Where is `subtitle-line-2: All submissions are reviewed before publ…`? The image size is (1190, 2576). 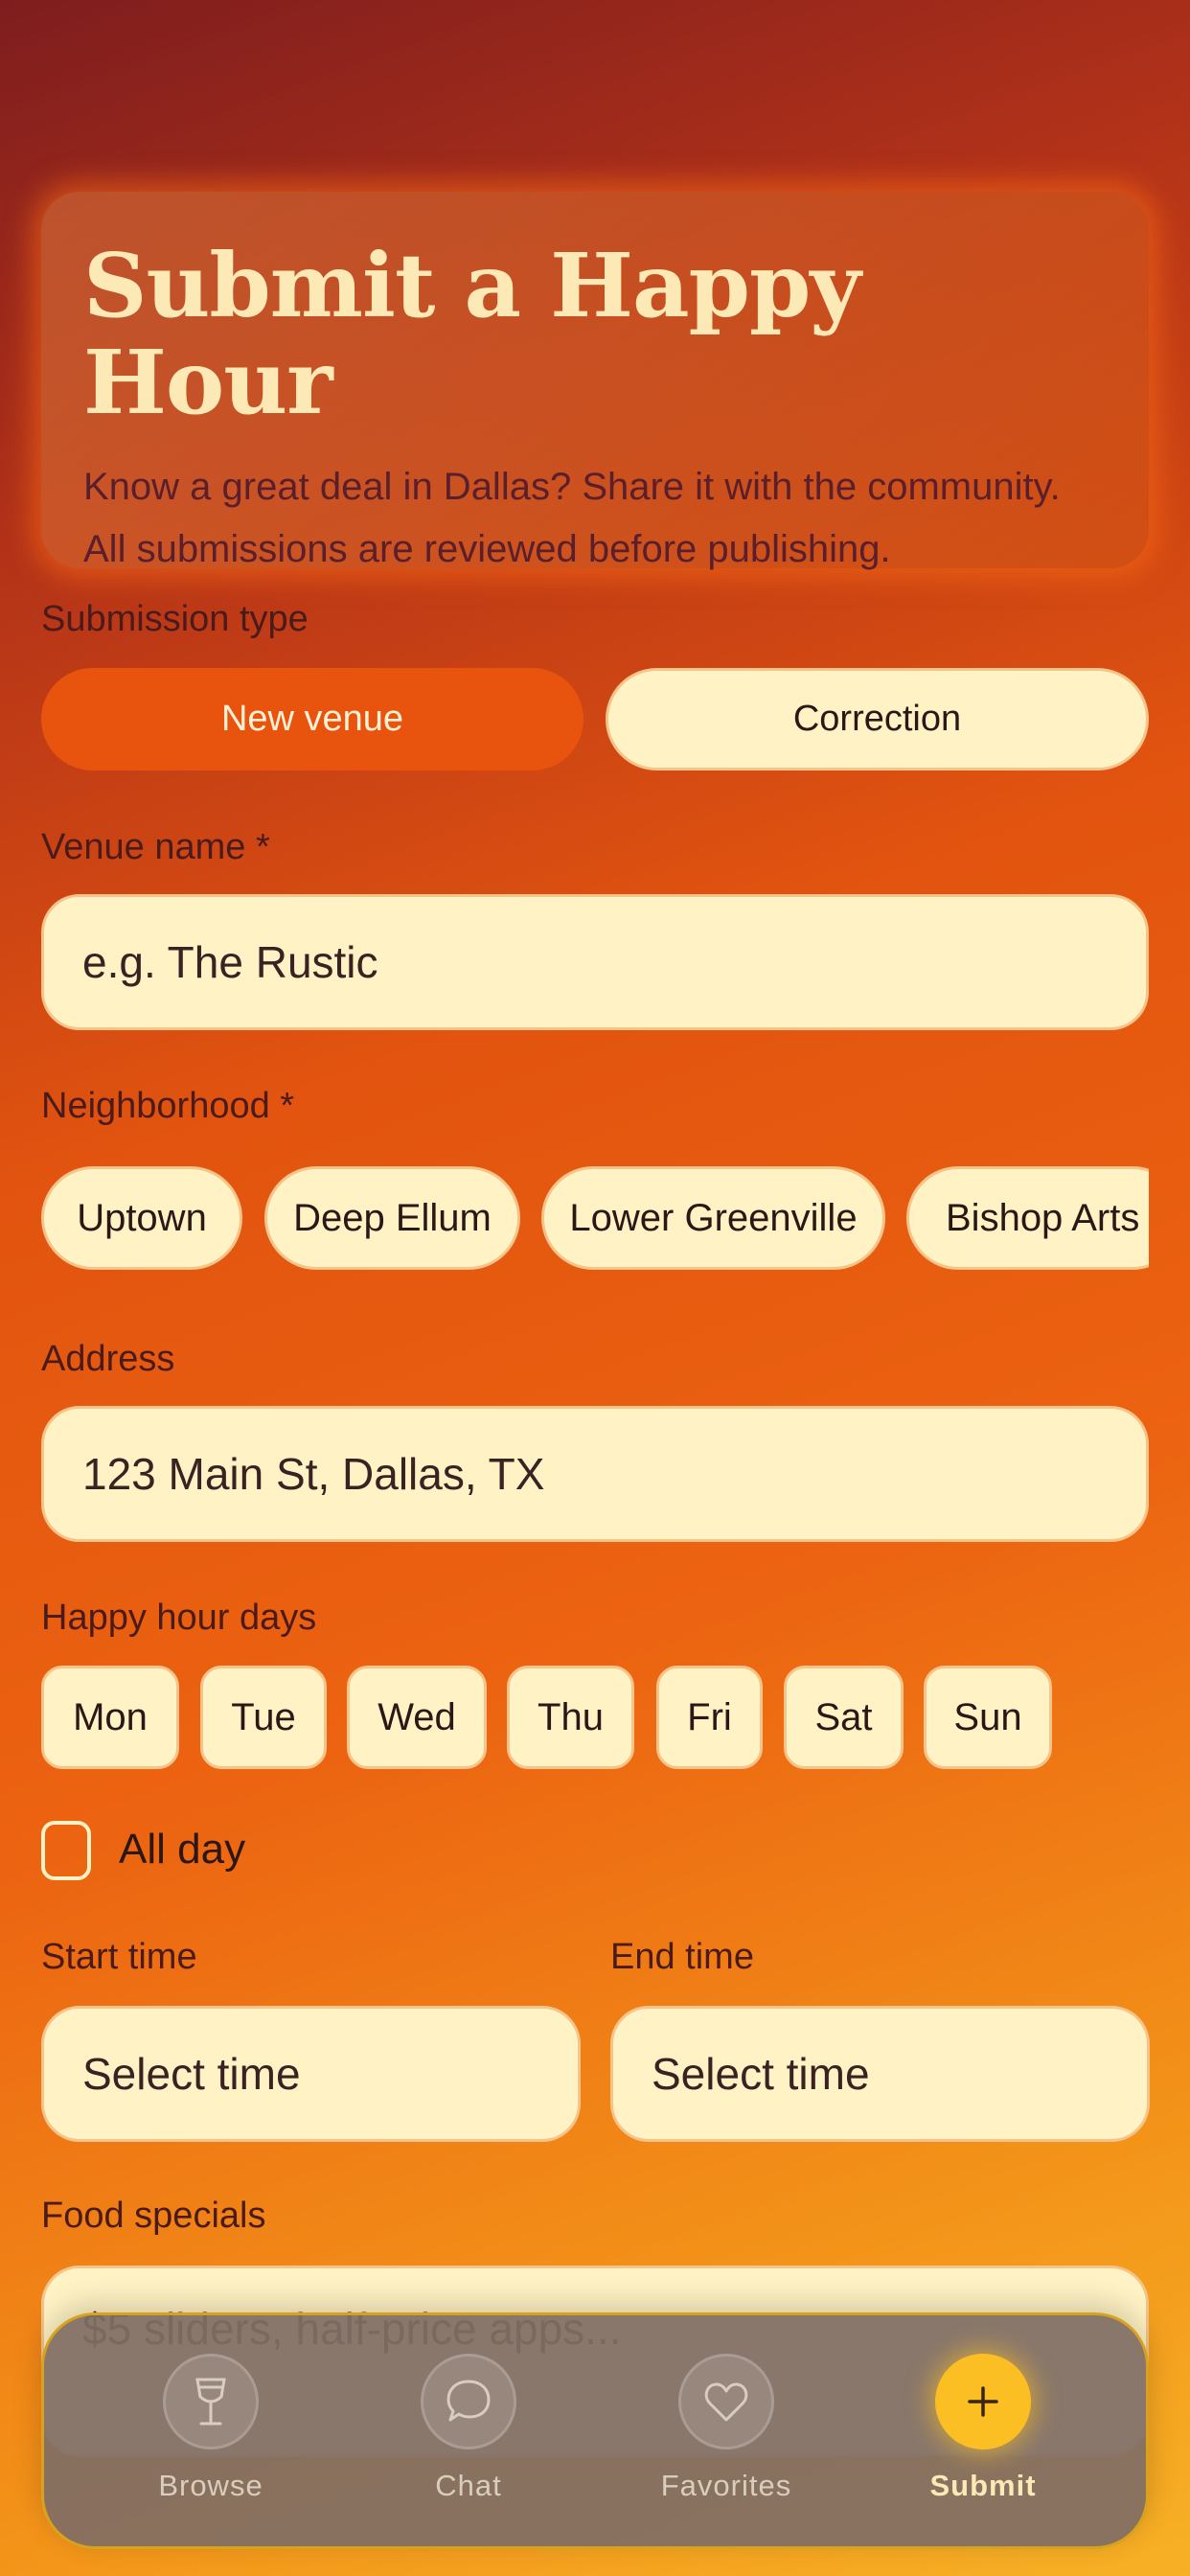 subtitle-line-2: All submissions are reviewed before publ… is located at coordinates (487, 549).